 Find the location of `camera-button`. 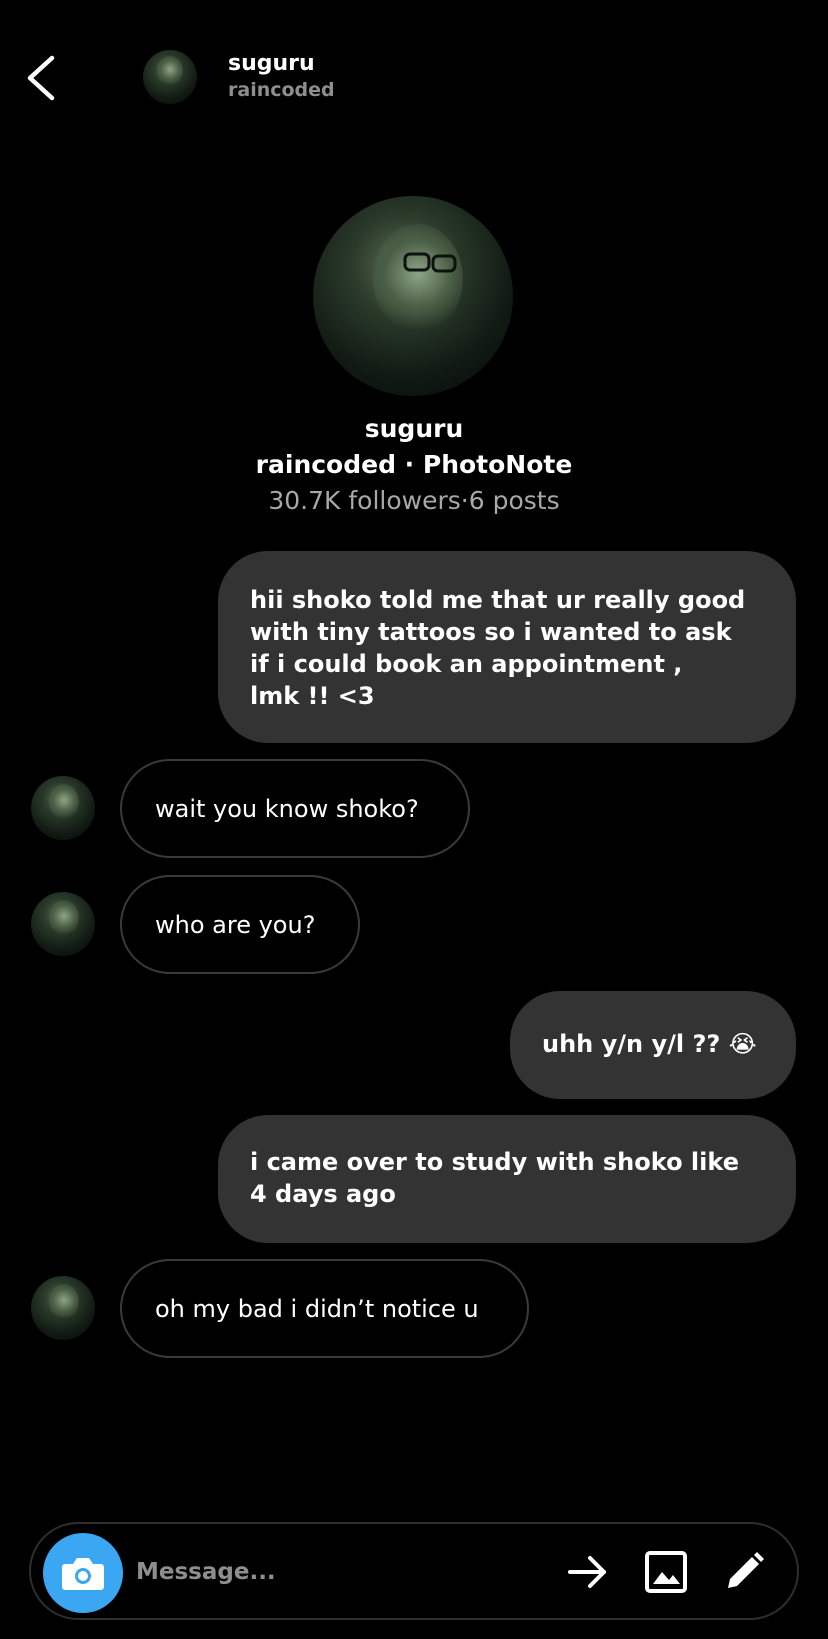

camera-button is located at coordinates (83, 1573).